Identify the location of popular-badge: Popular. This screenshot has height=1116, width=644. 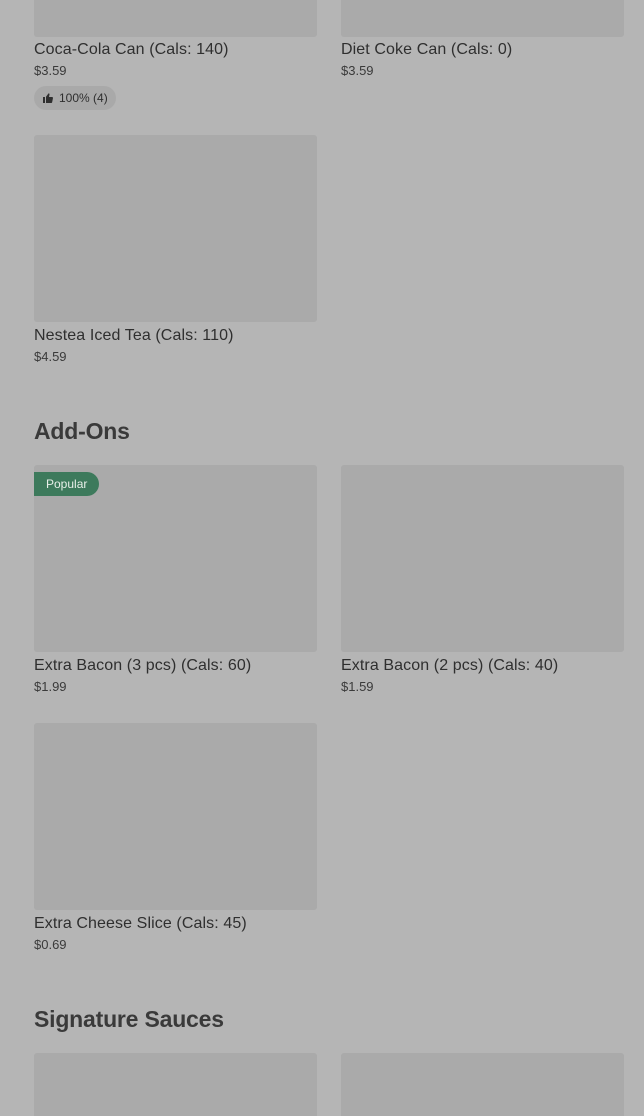
(67, 484).